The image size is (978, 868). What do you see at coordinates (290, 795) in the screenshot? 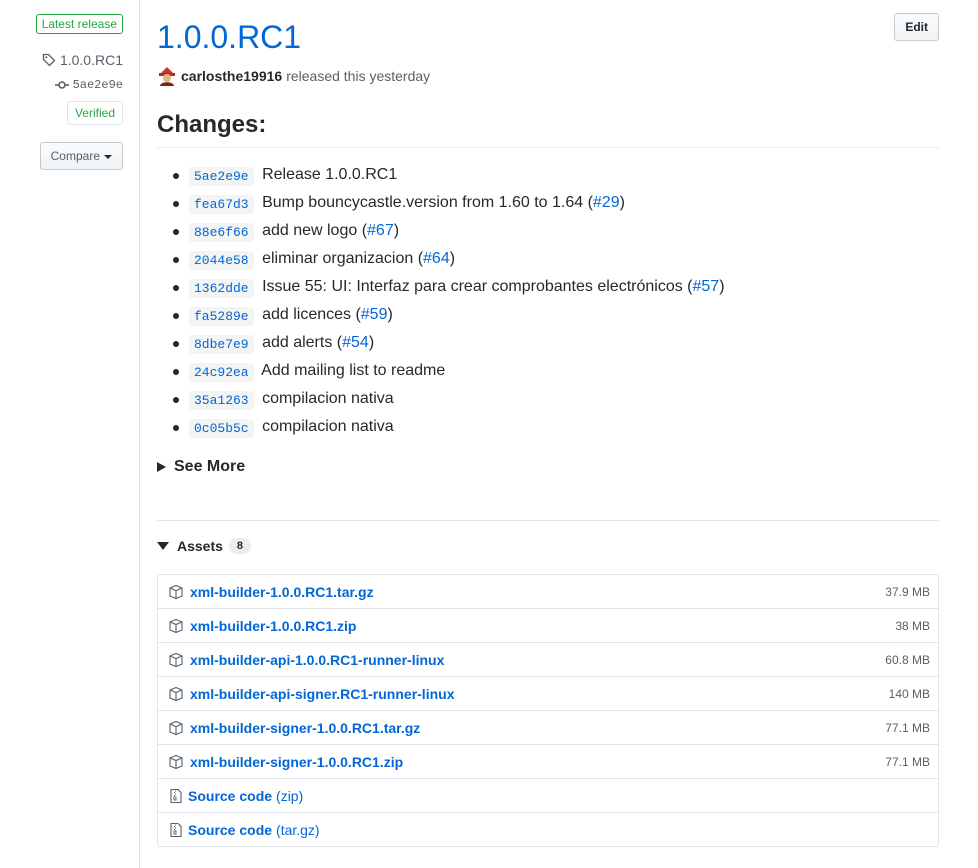
I see `source-format: (zip)` at bounding box center [290, 795].